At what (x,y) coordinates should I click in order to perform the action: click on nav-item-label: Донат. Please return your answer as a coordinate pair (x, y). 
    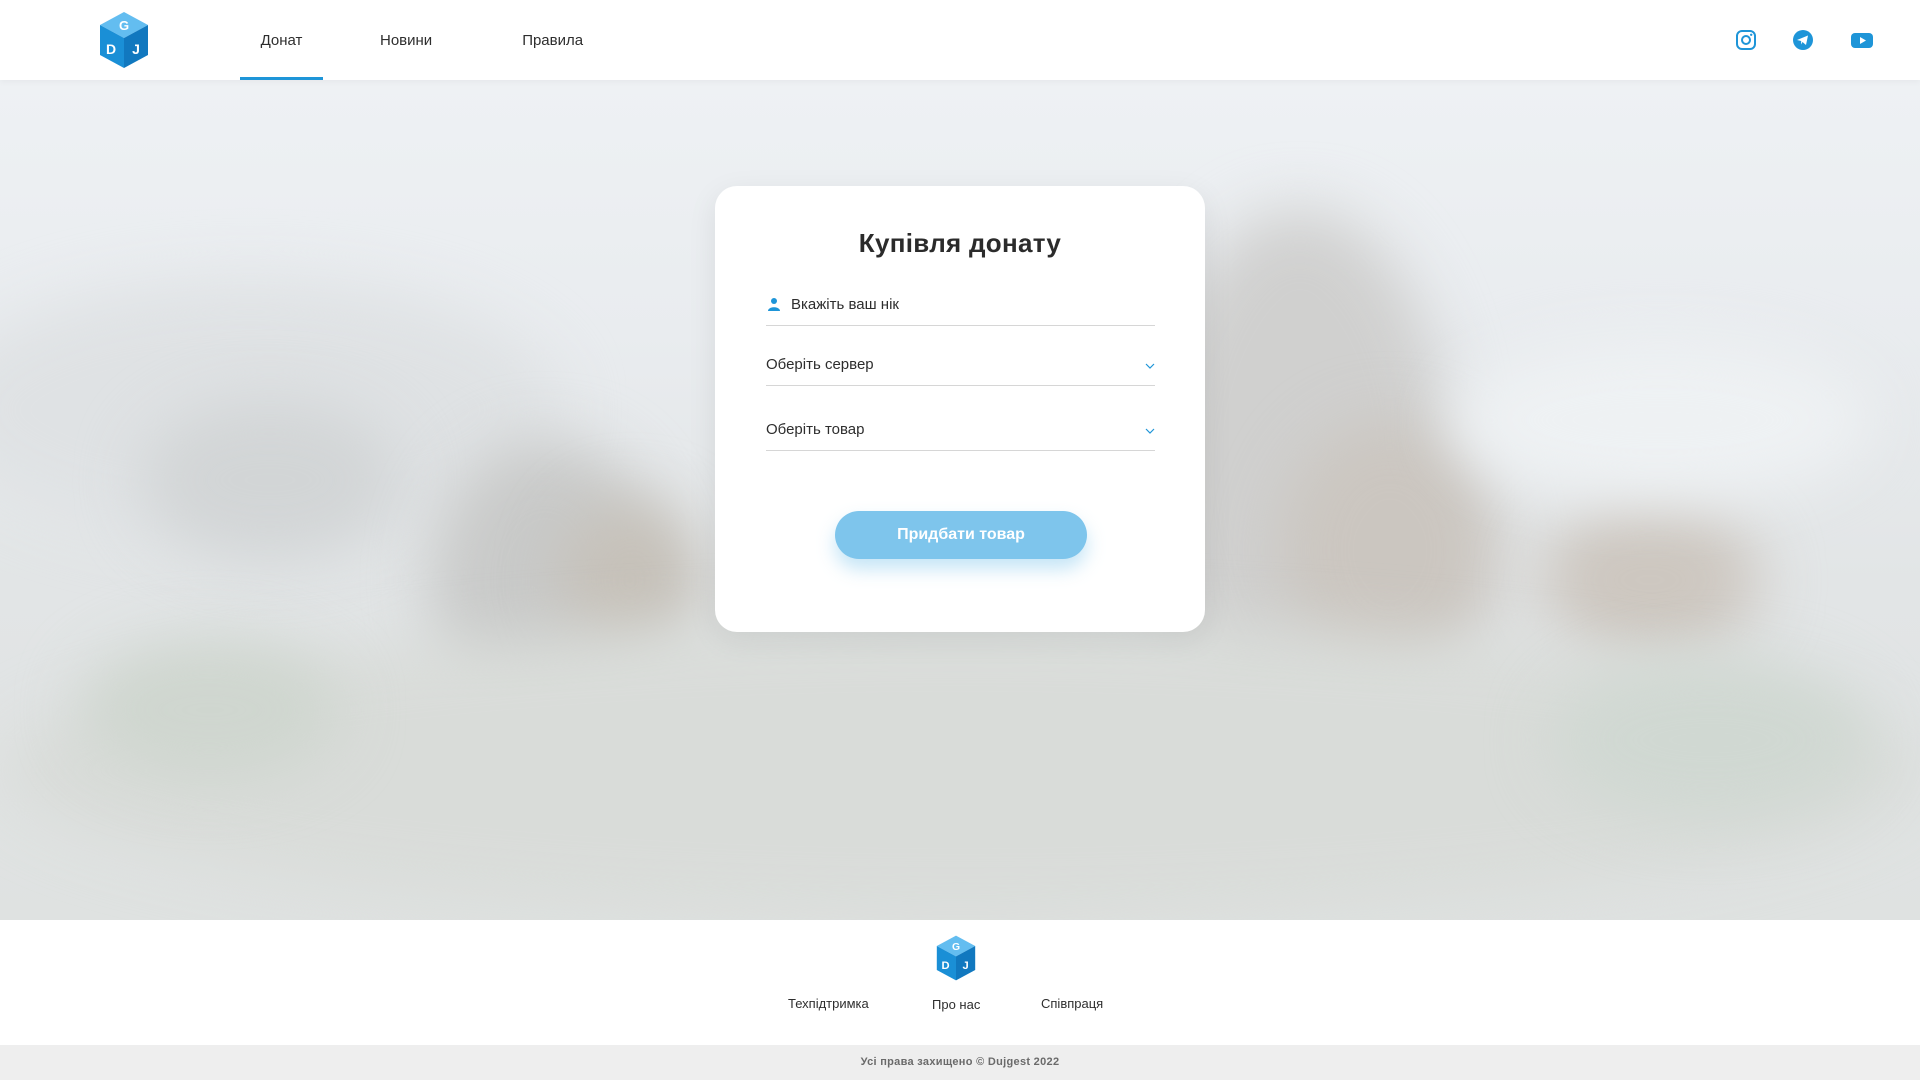
    Looking at the image, I should click on (281, 40).